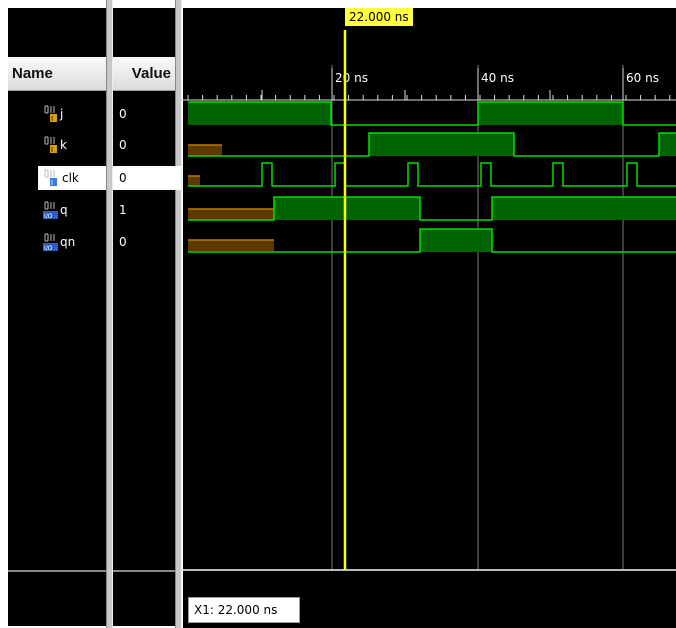 The image size is (676, 628). Describe the element at coordinates (144, 571) in the screenshot. I see `value-panel-footer` at that location.